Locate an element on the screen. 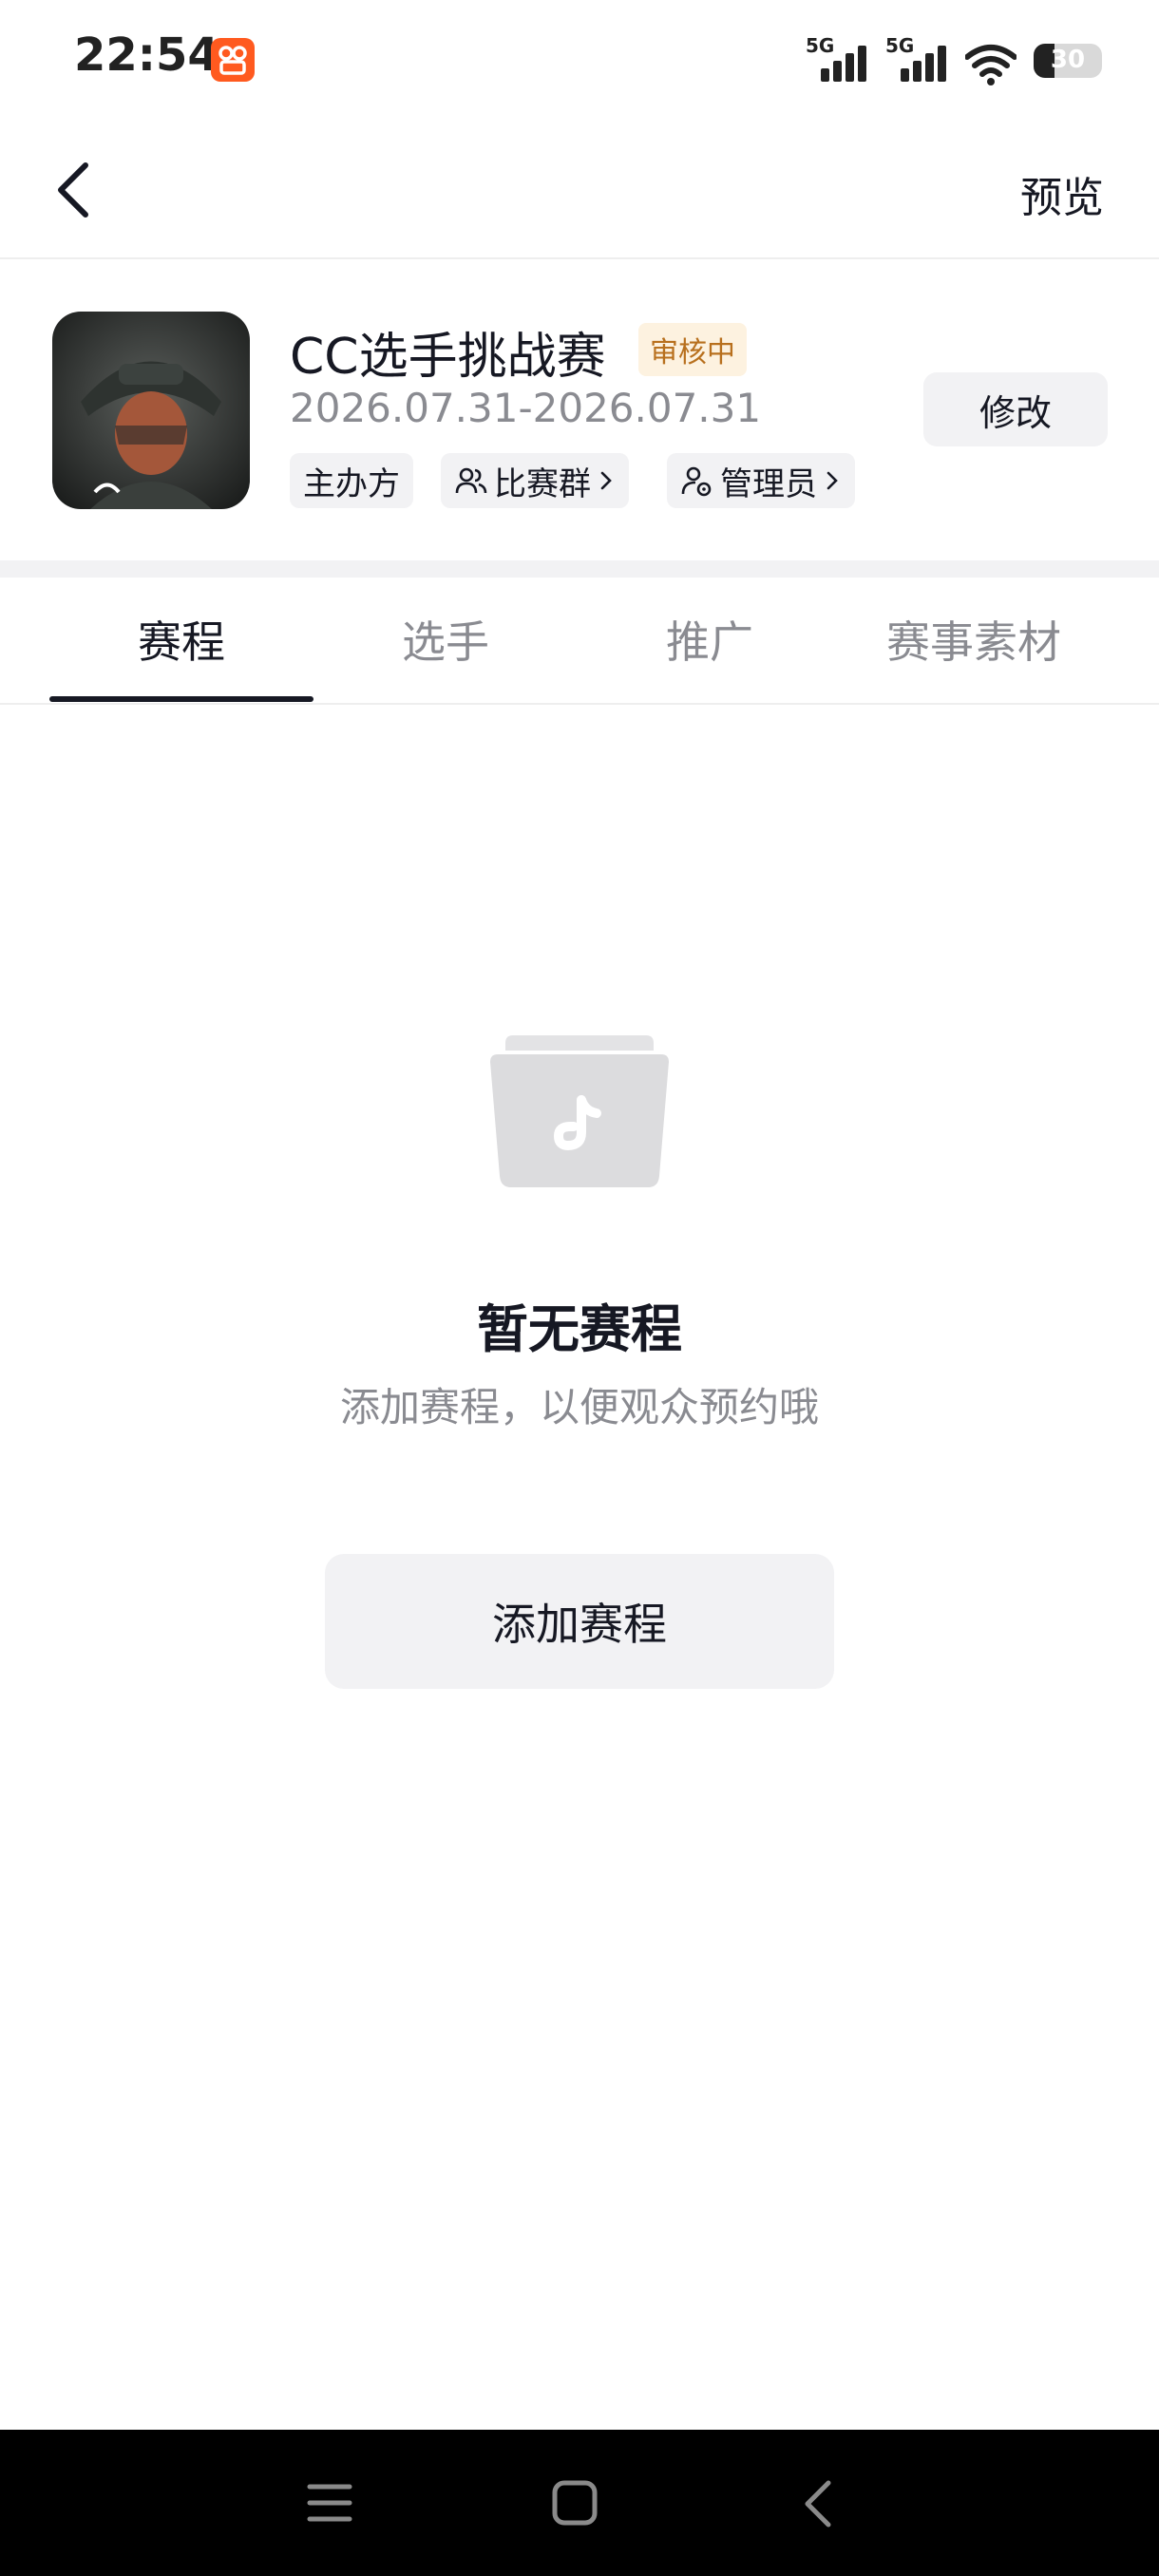 The width and height of the screenshot is (1159, 2576). add-schedule-button: 添加赛程 is located at coordinates (579, 1621).